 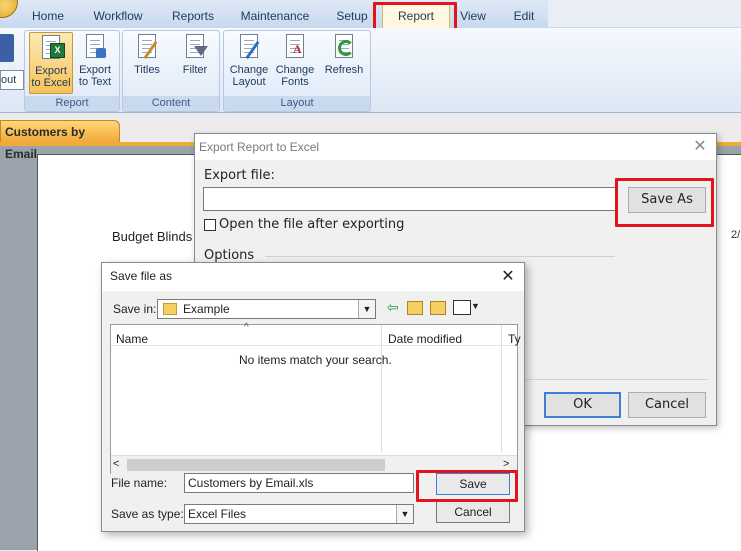 I want to click on save-dialog-close-icon: ✕, so click(x=508, y=277).